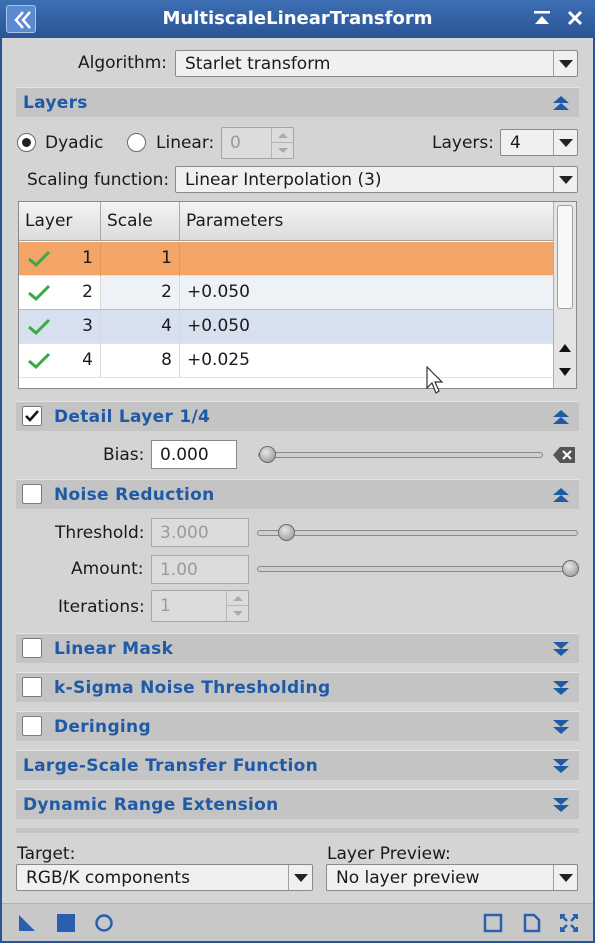 The image size is (595, 943). I want to click on target-label: Target:, so click(46, 854).